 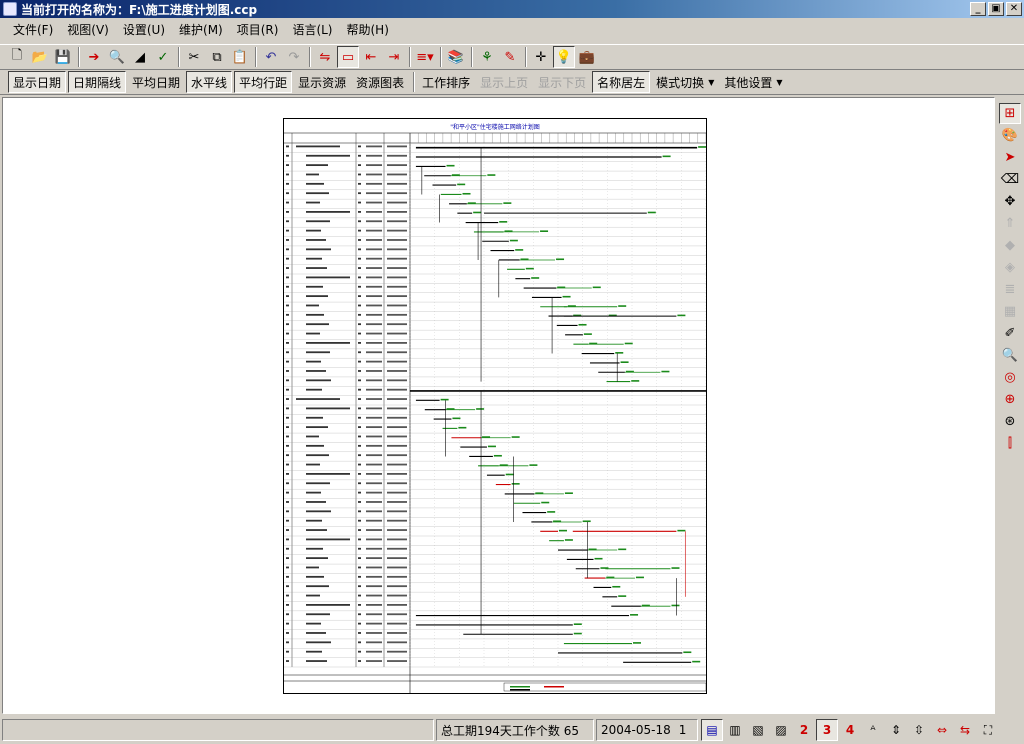 What do you see at coordinates (827, 730) in the screenshot?
I see `level-3-button: 3` at bounding box center [827, 730].